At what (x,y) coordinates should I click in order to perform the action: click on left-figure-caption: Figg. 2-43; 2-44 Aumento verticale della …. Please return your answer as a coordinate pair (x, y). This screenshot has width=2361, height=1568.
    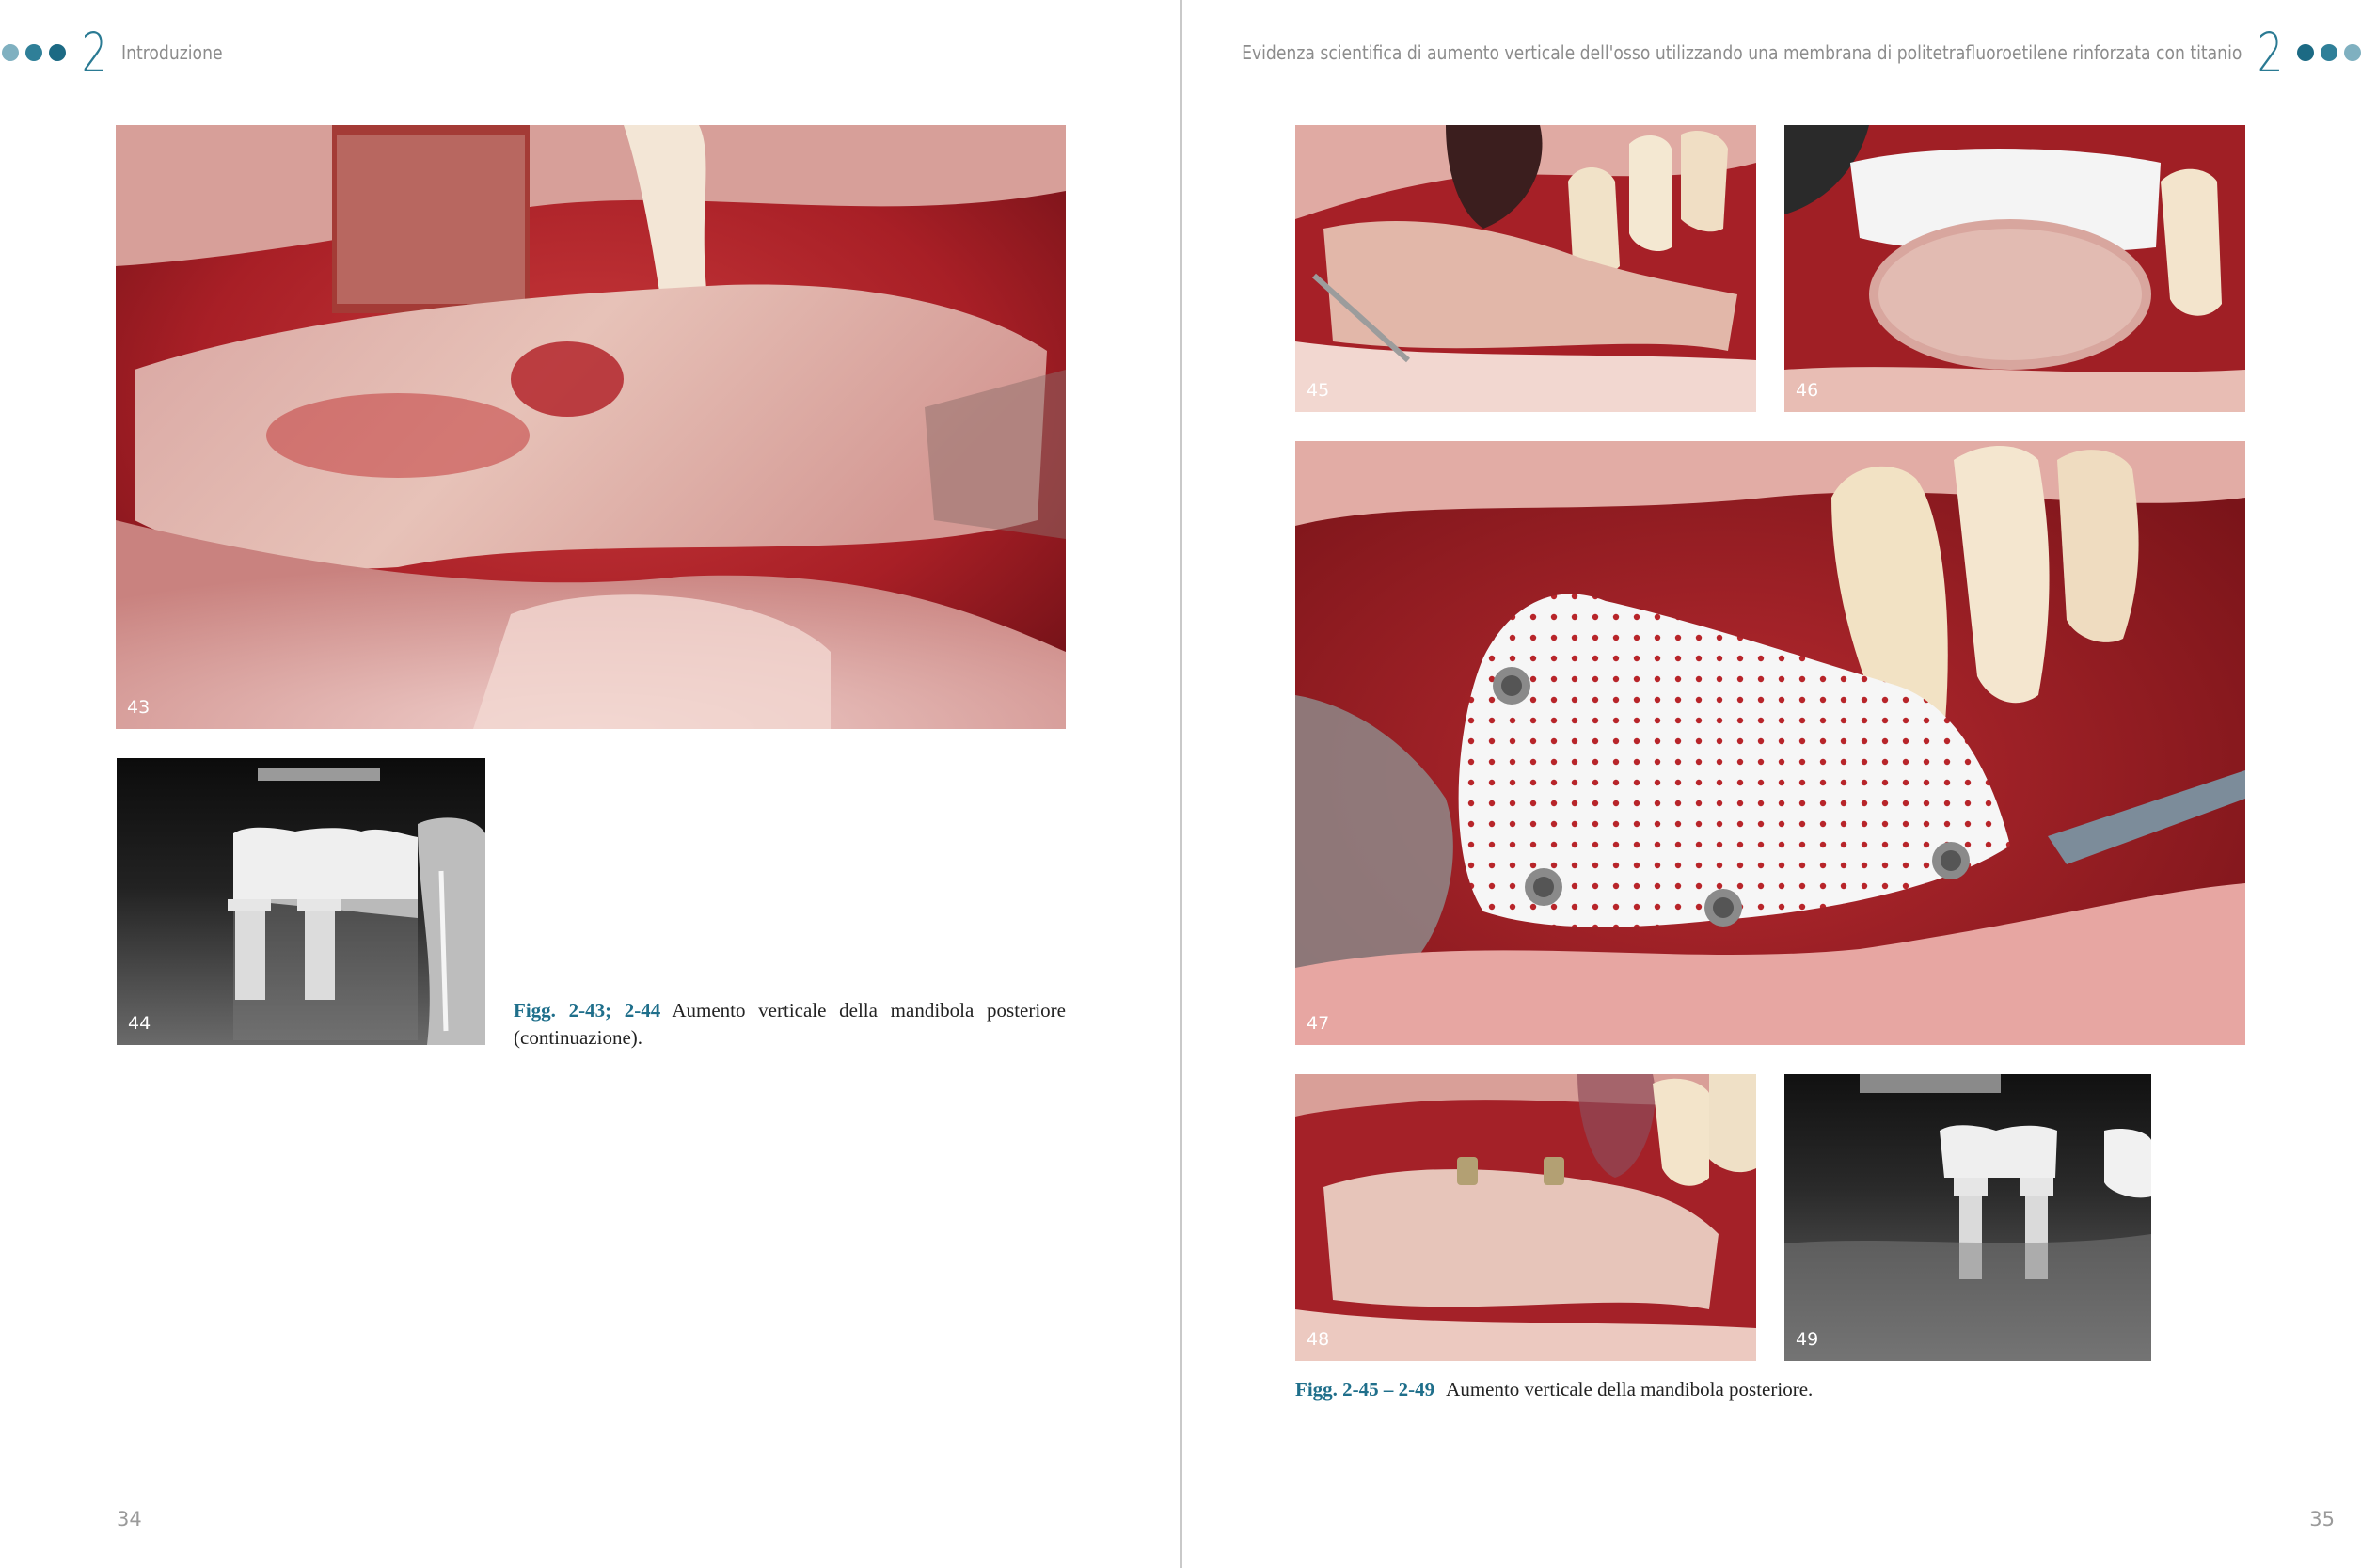
    Looking at the image, I should click on (790, 1024).